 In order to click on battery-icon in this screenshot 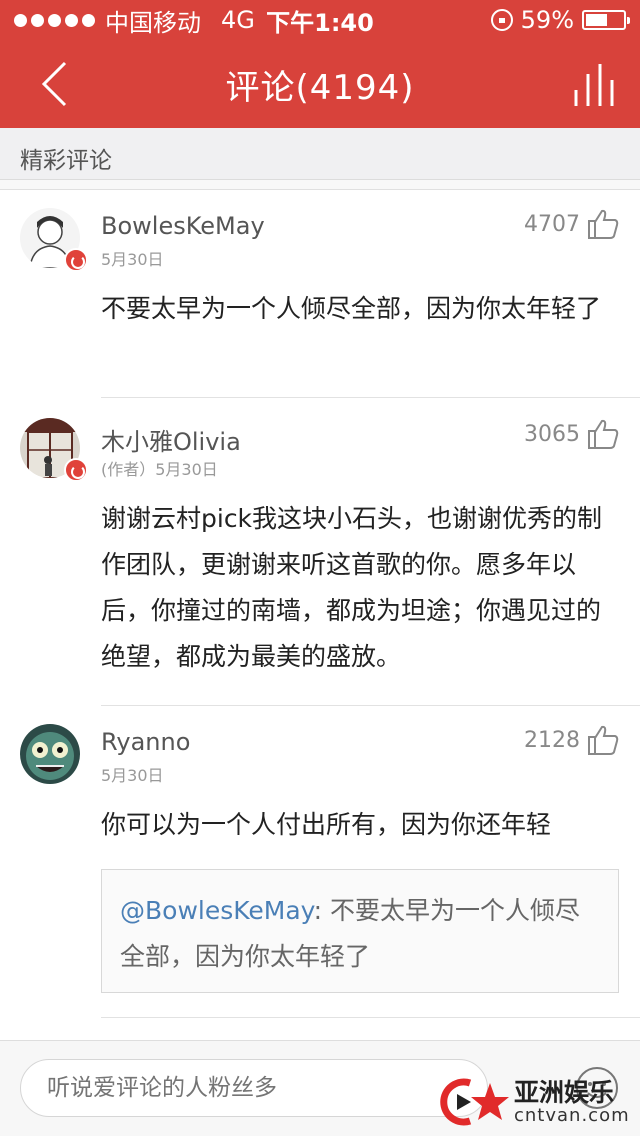, I will do `click(606, 20)`.